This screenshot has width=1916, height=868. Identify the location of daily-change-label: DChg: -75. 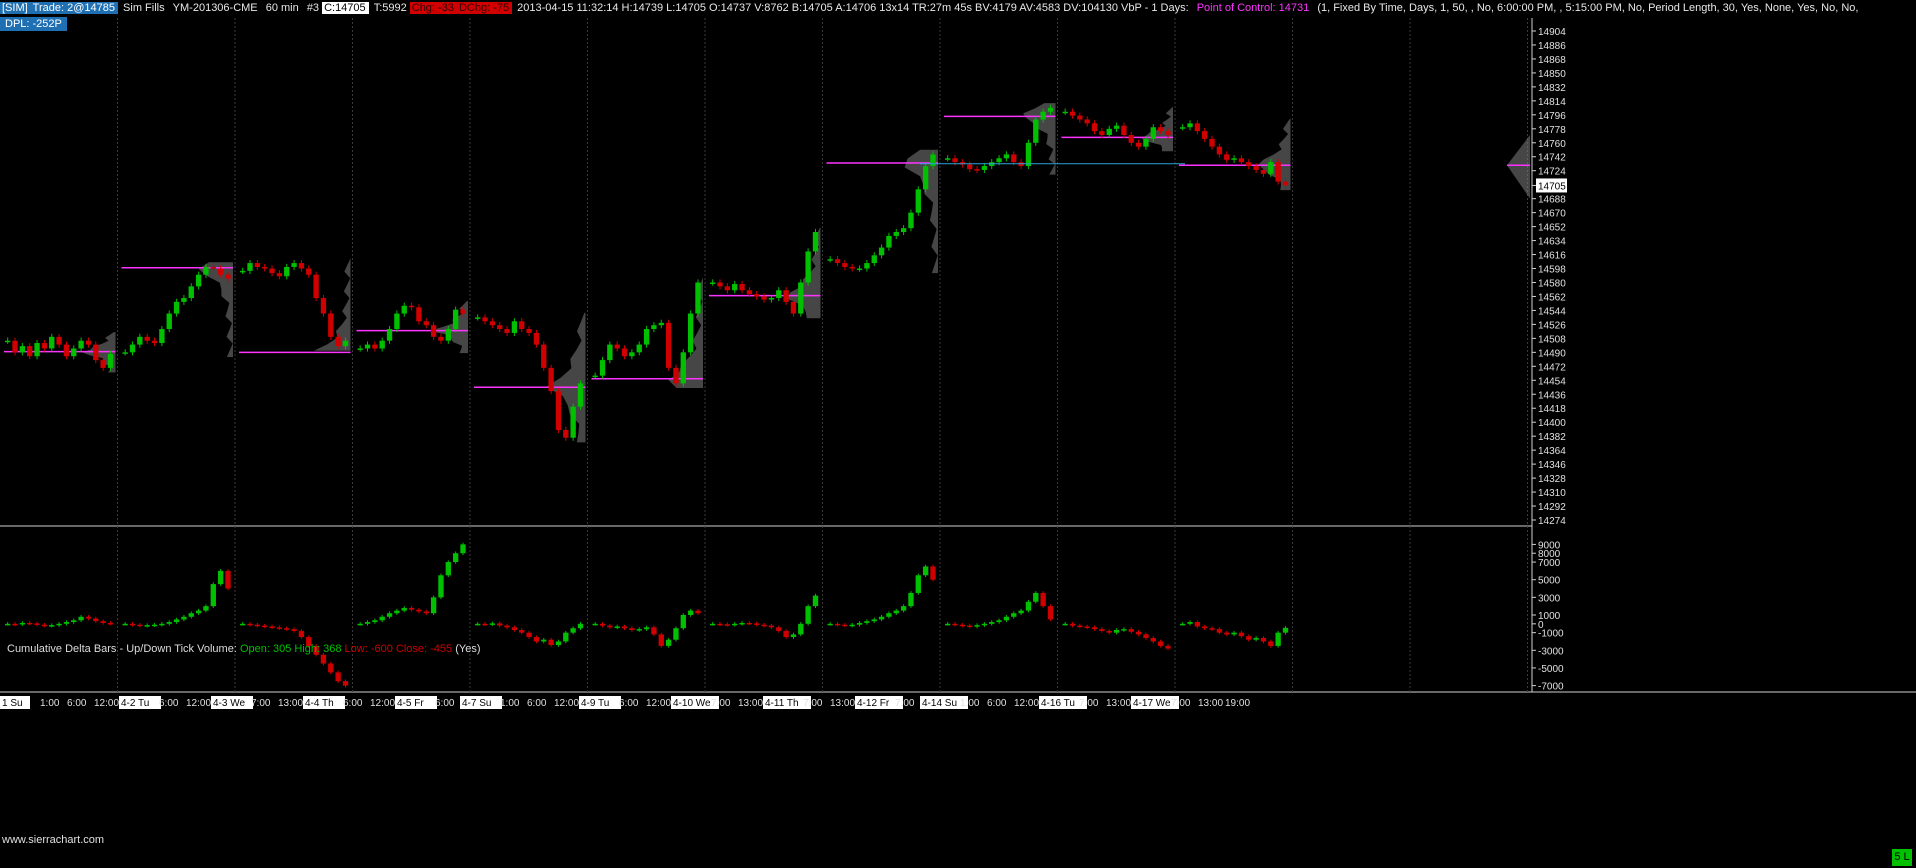
(484, 8).